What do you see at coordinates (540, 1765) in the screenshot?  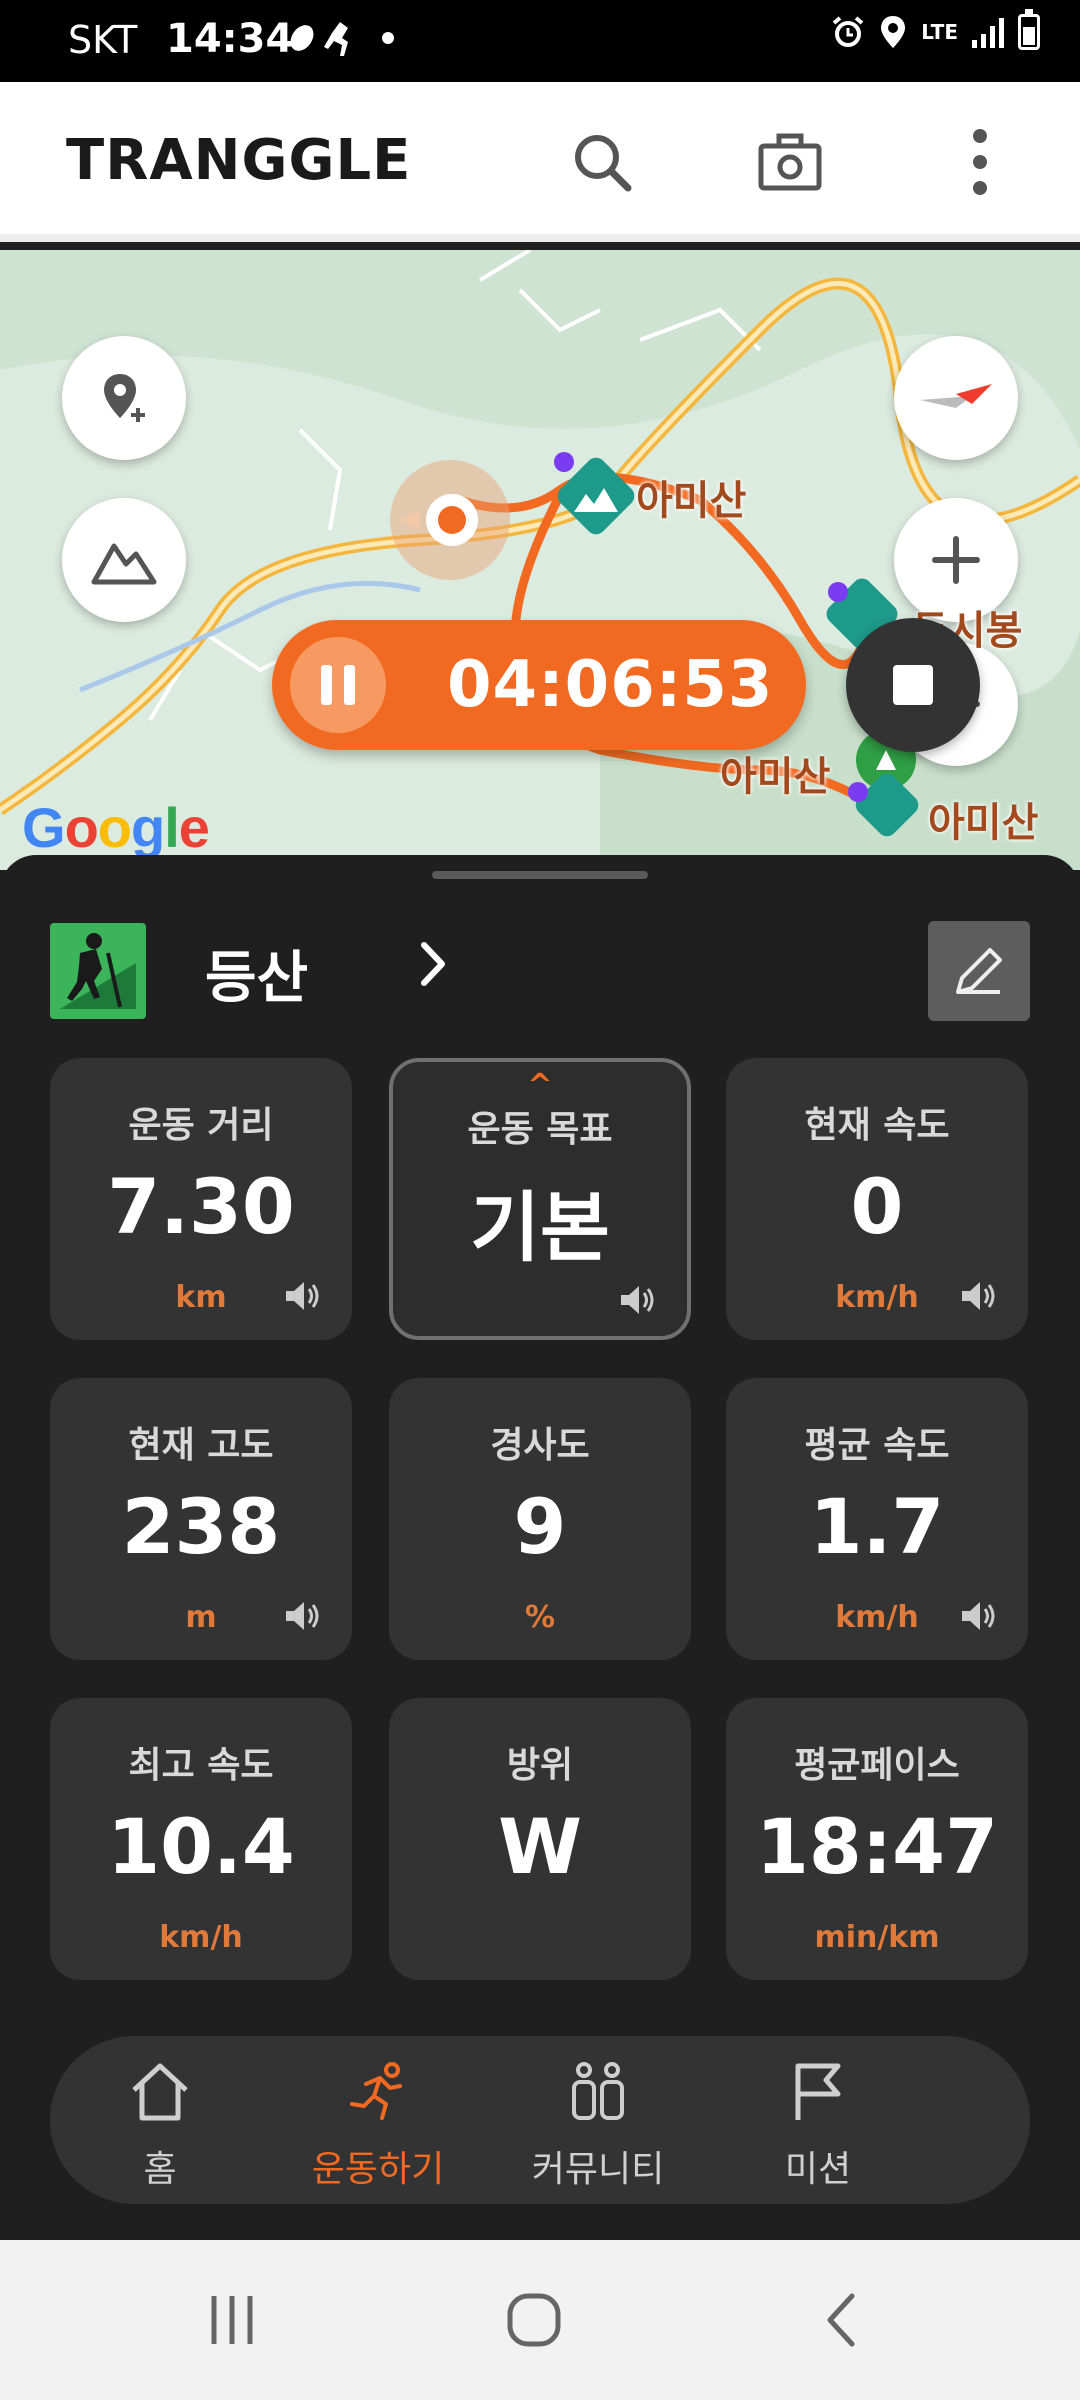 I see `stat-label: 방위` at bounding box center [540, 1765].